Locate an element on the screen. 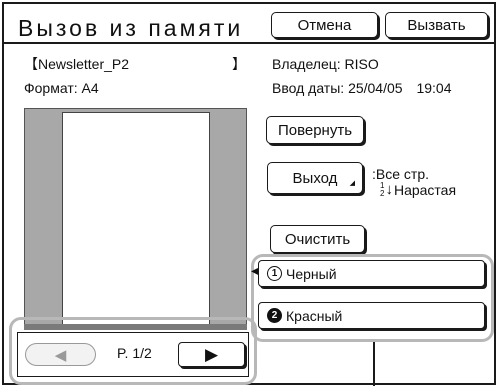 This screenshot has width=498, height=387. output-order-text: Нарастая is located at coordinates (425, 190).